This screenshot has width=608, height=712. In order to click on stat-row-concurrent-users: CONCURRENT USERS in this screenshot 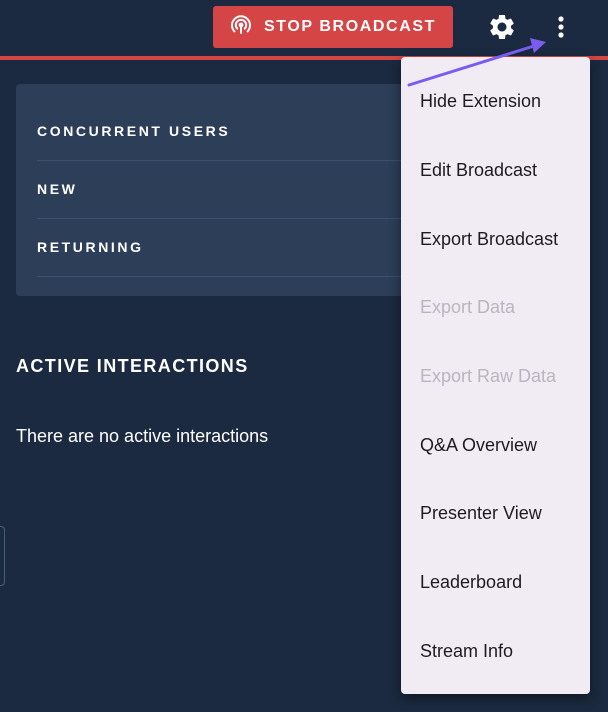, I will do `click(227, 131)`.